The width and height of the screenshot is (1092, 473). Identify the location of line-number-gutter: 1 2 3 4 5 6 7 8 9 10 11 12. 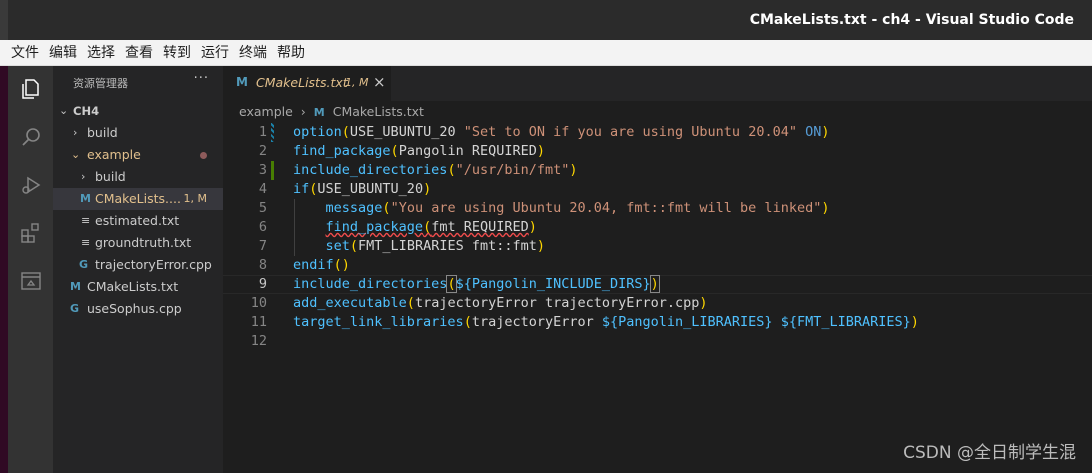
(248, 298).